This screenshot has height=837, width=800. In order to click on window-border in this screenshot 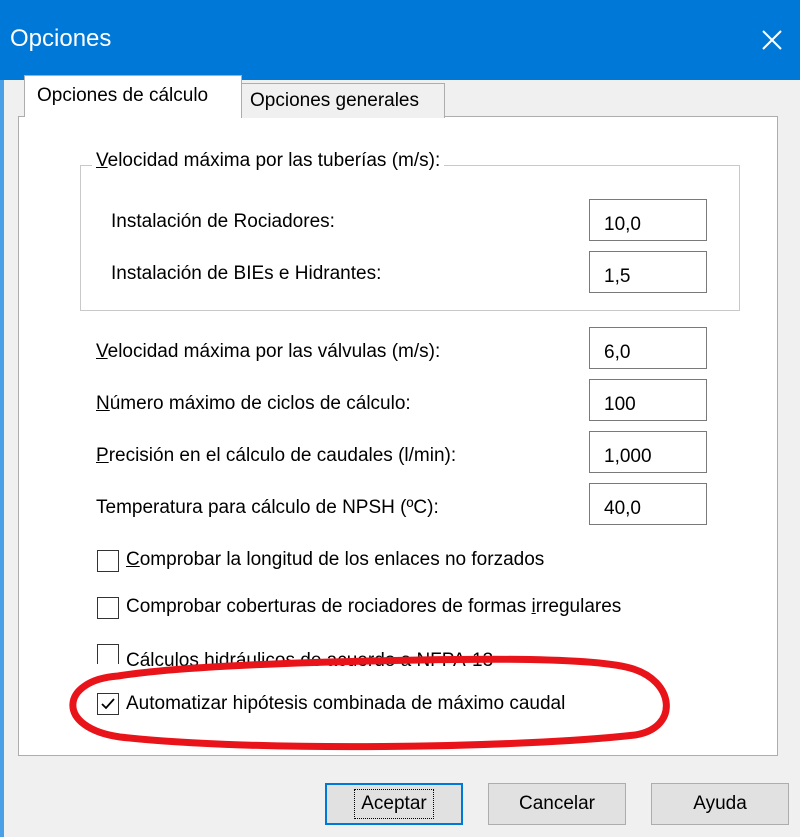, I will do `click(2, 458)`.